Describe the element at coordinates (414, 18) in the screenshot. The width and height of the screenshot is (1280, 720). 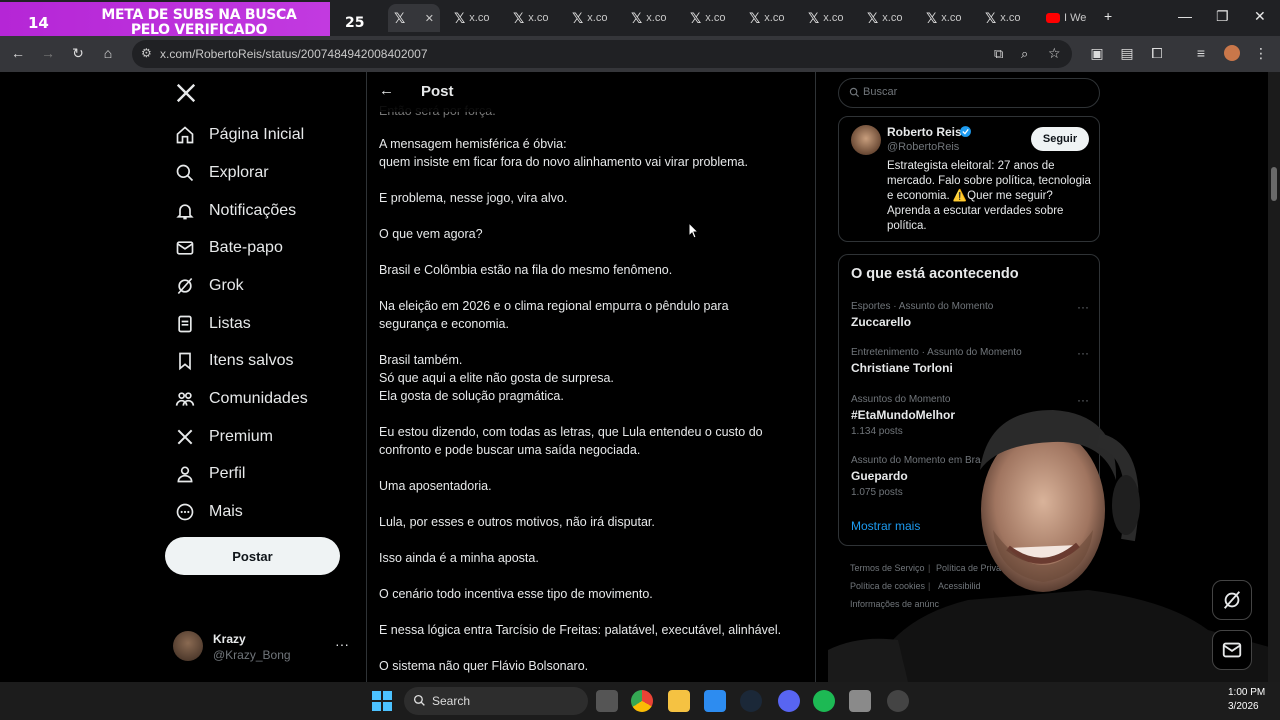
I see `browser-tab-current: 𝕏 ✕` at that location.